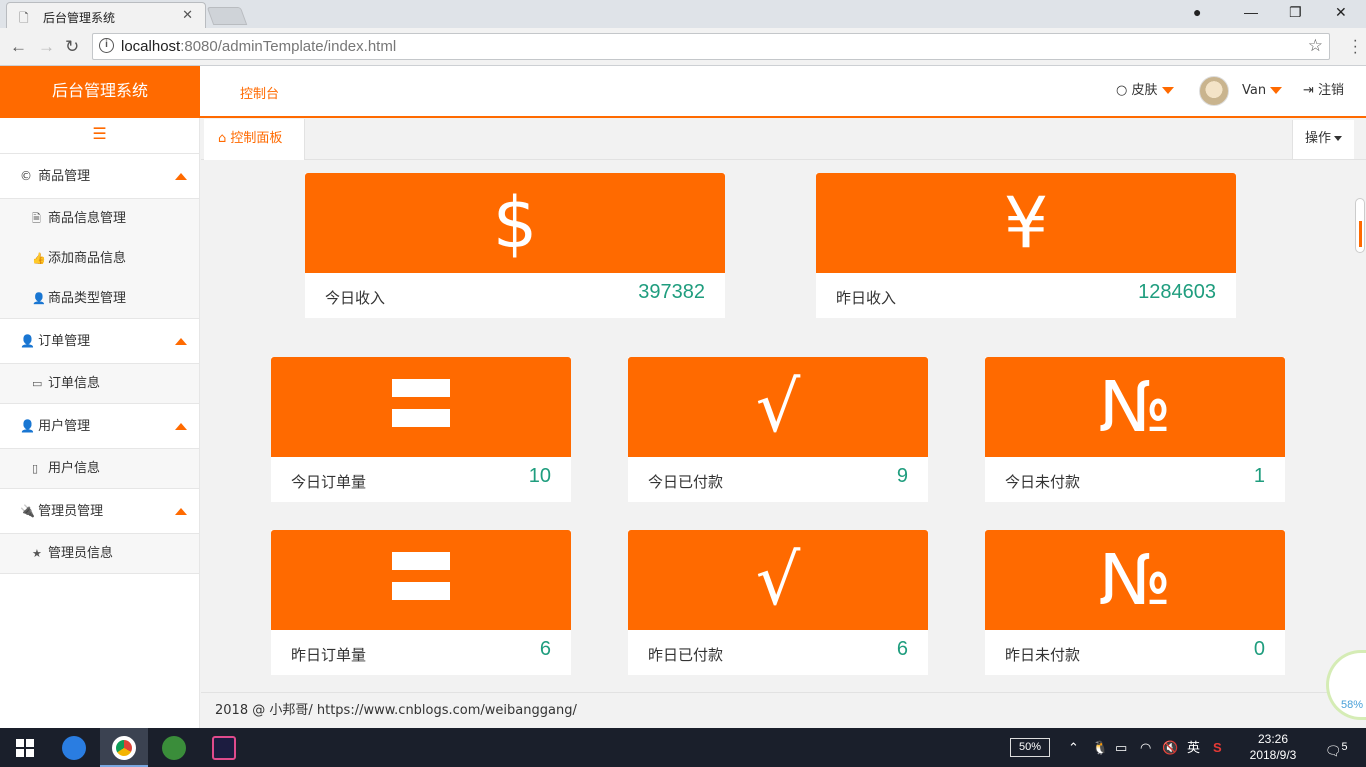 The image size is (1366, 767). Describe the element at coordinates (18, 47) in the screenshot. I see `back-icon: ←` at that location.